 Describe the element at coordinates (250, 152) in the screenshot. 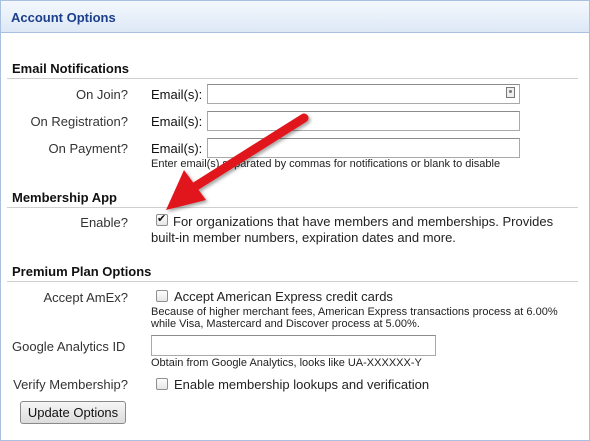

I see `arrow-shaft` at that location.